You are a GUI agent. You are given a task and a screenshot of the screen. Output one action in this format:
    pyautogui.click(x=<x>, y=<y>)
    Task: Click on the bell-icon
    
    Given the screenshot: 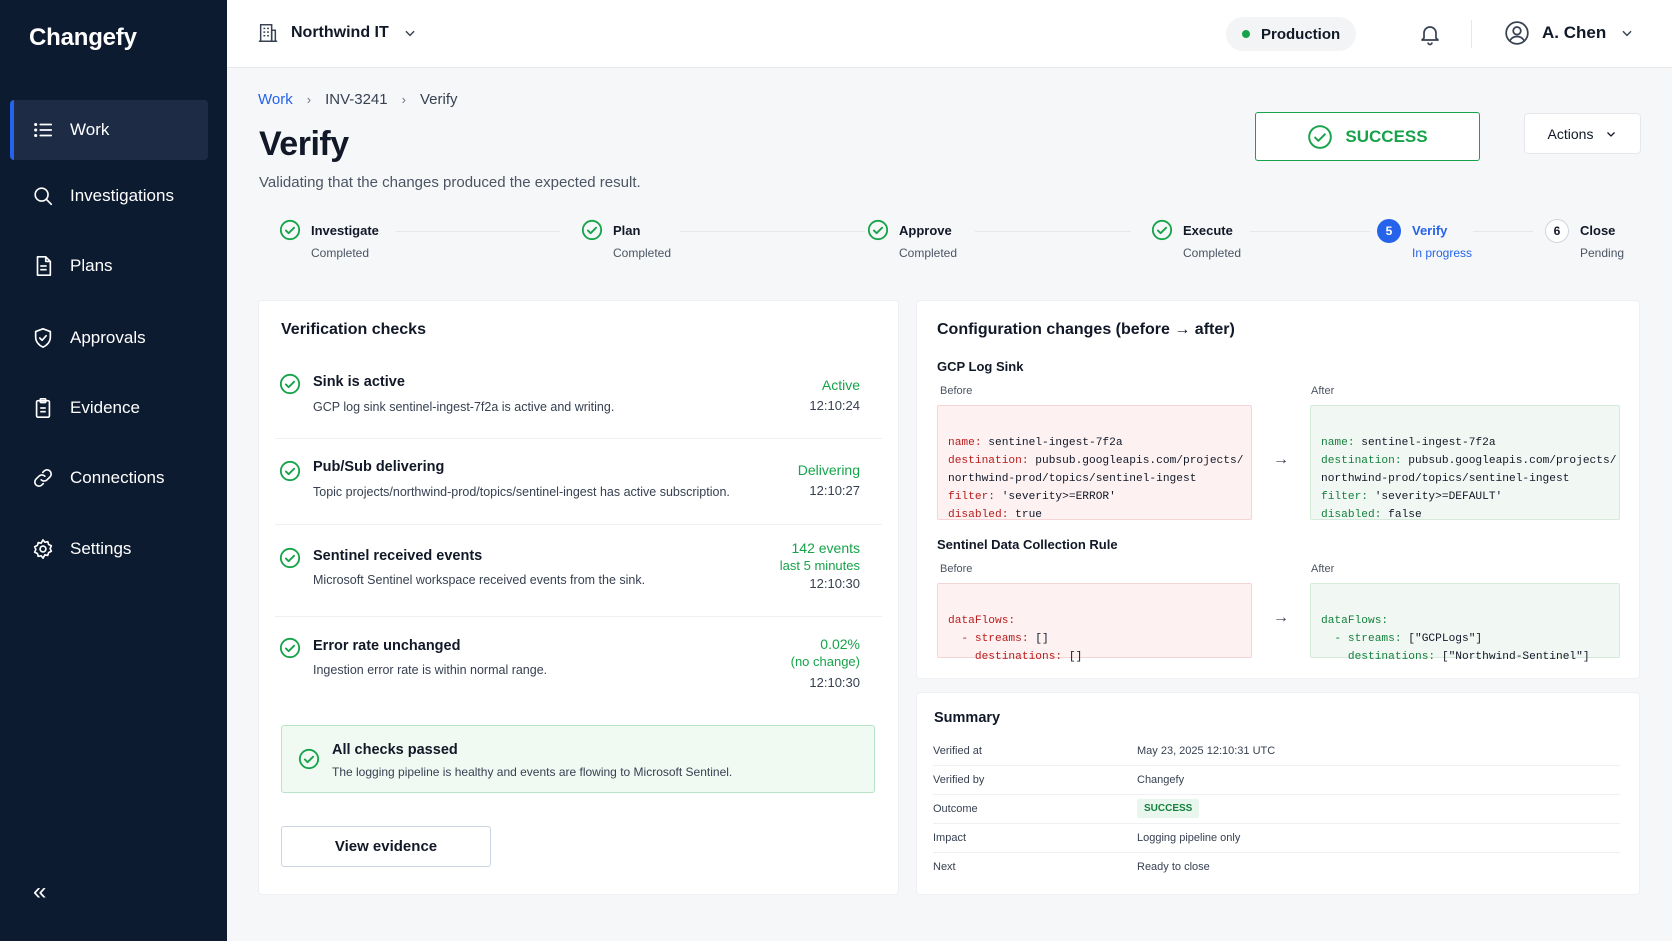 What is the action you would take?
    pyautogui.click(x=1430, y=34)
    